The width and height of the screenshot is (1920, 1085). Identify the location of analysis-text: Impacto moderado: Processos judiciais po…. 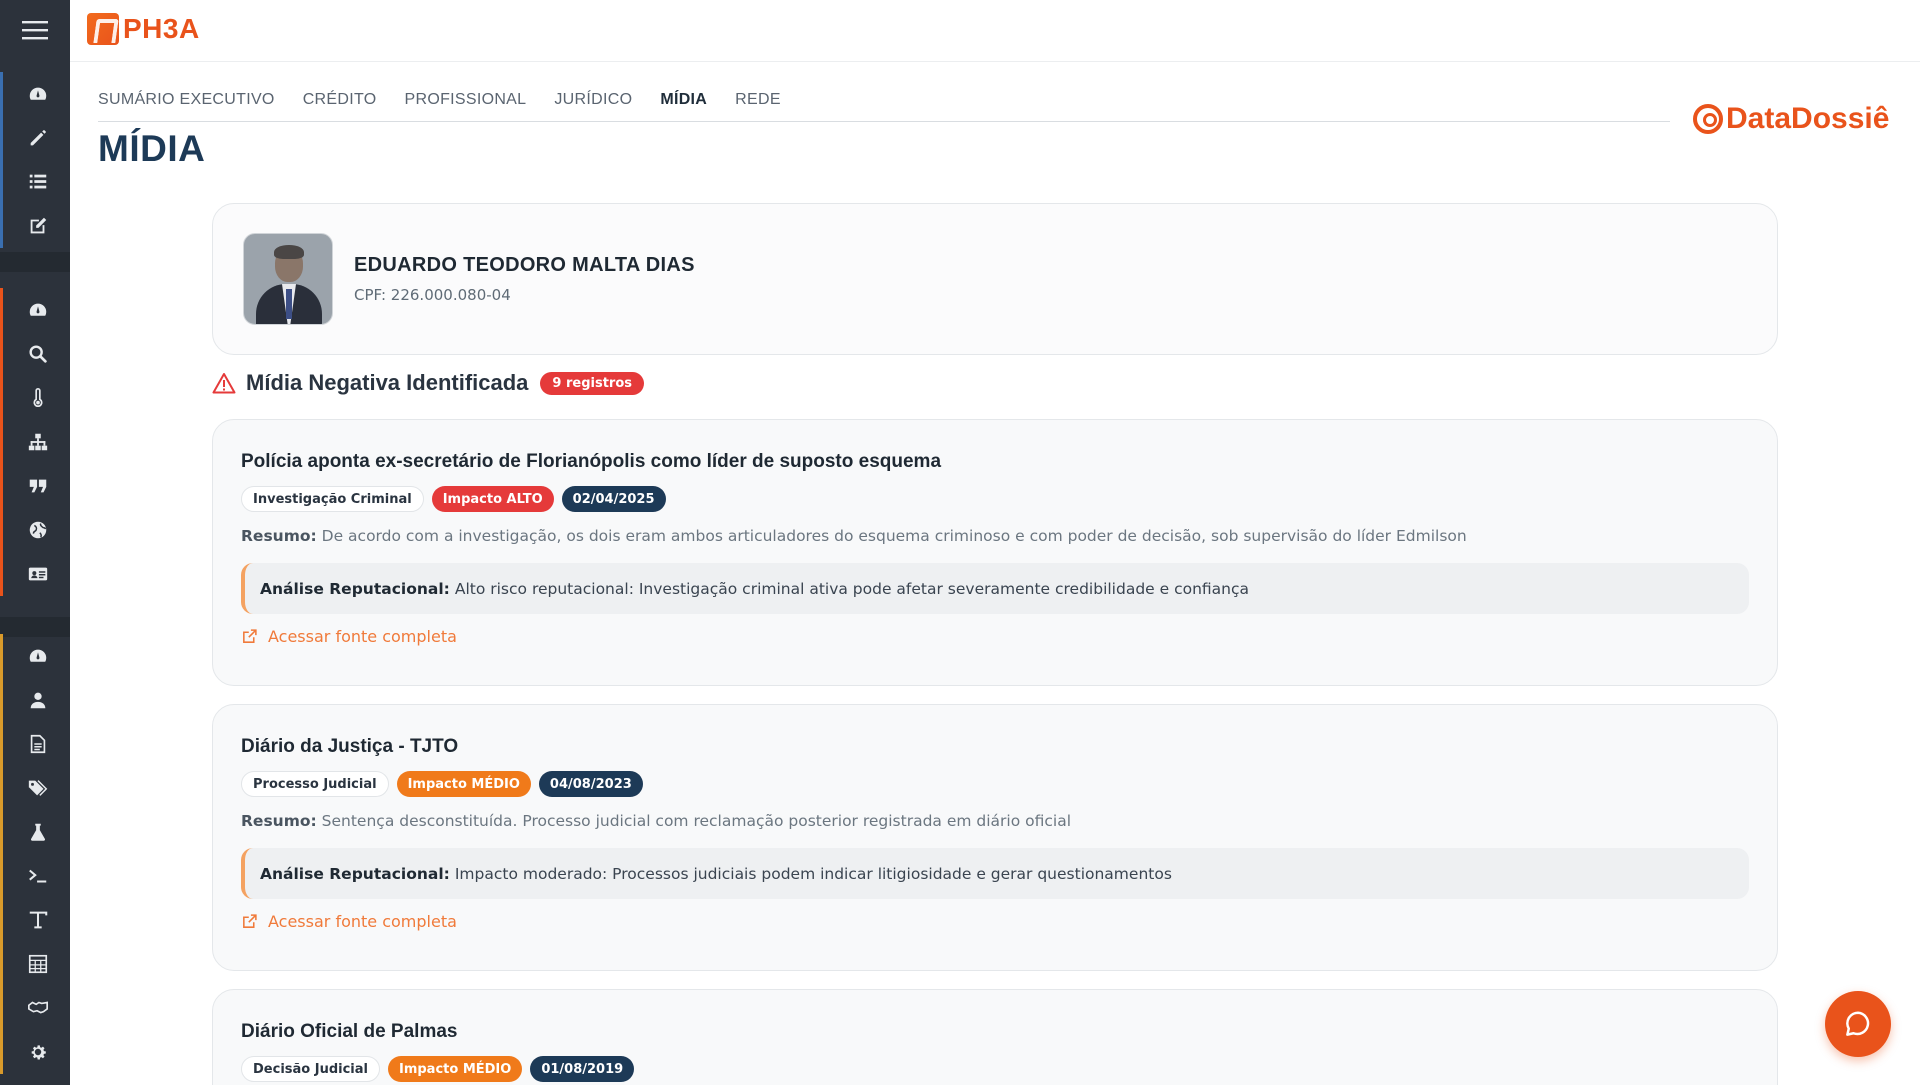
(813, 873).